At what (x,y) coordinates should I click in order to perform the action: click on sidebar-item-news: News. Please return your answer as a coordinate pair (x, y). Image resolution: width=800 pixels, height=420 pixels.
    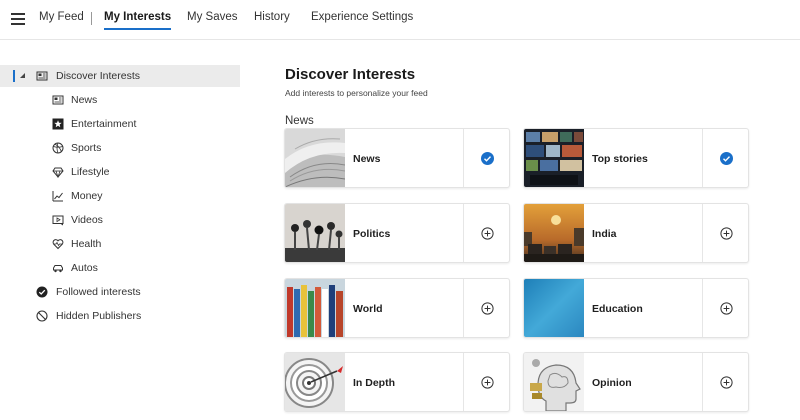
    Looking at the image, I should click on (120, 100).